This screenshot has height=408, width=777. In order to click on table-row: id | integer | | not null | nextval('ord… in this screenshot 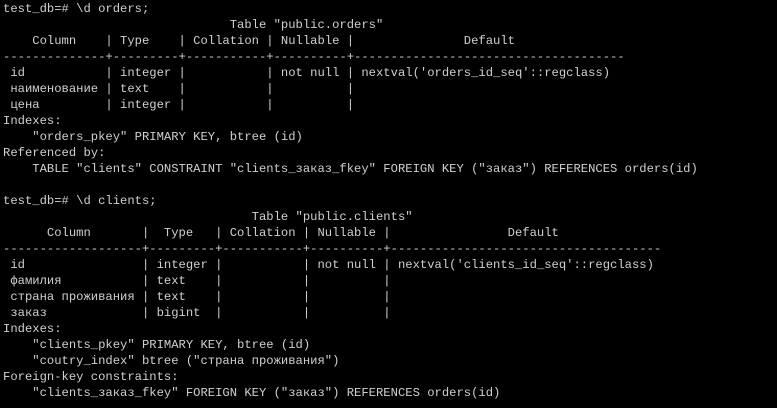, I will do `click(307, 73)`.